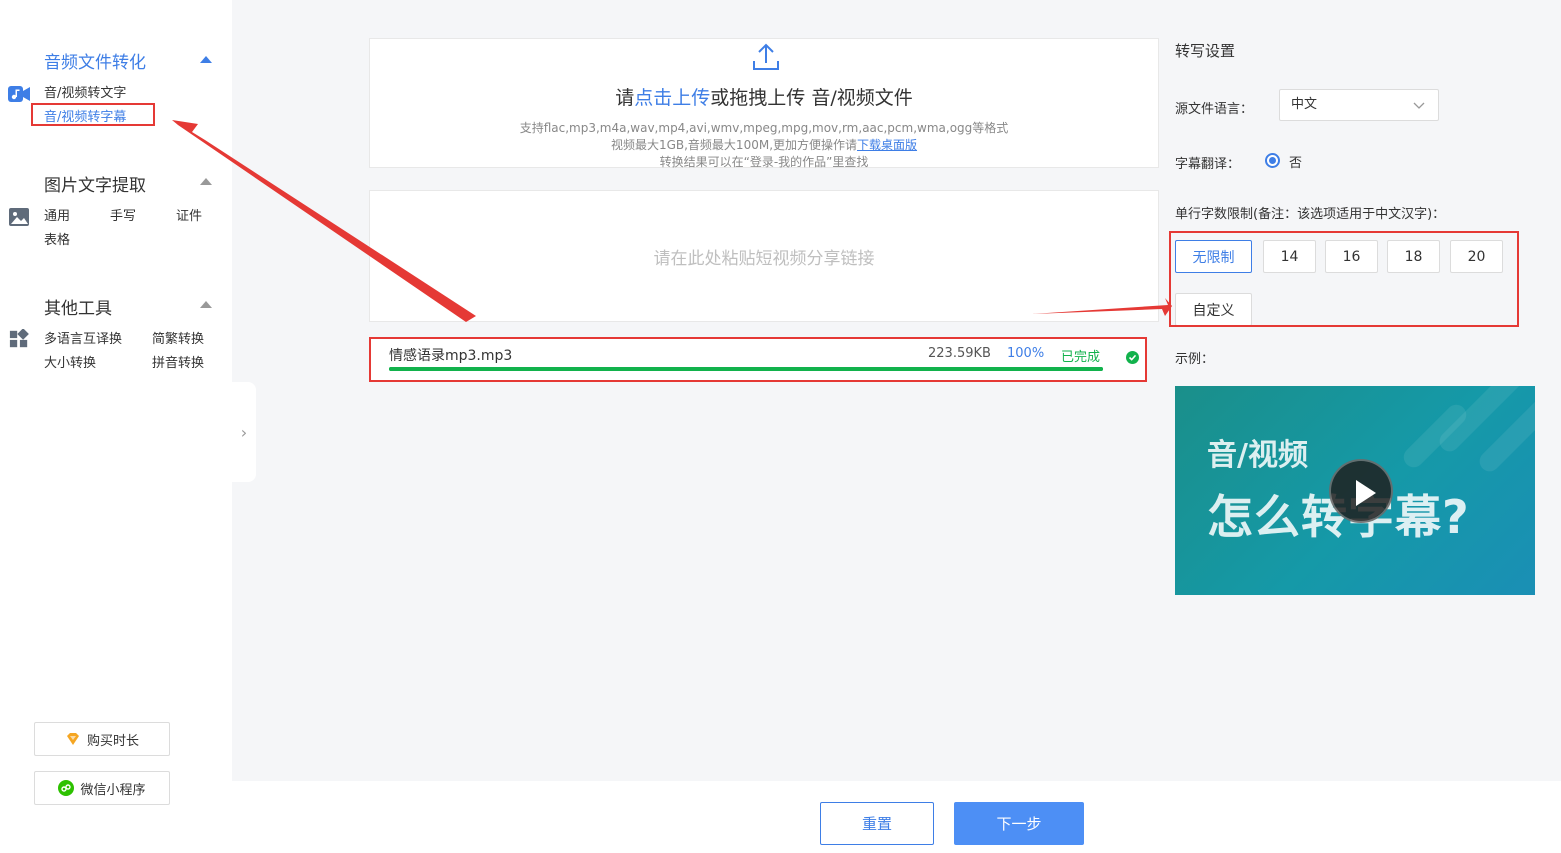 The width and height of the screenshot is (1561, 853). What do you see at coordinates (758, 359) in the screenshot?
I see `uploaded-file-row: 情感语录mp3.mp3 223.59KB 100% 已完成` at bounding box center [758, 359].